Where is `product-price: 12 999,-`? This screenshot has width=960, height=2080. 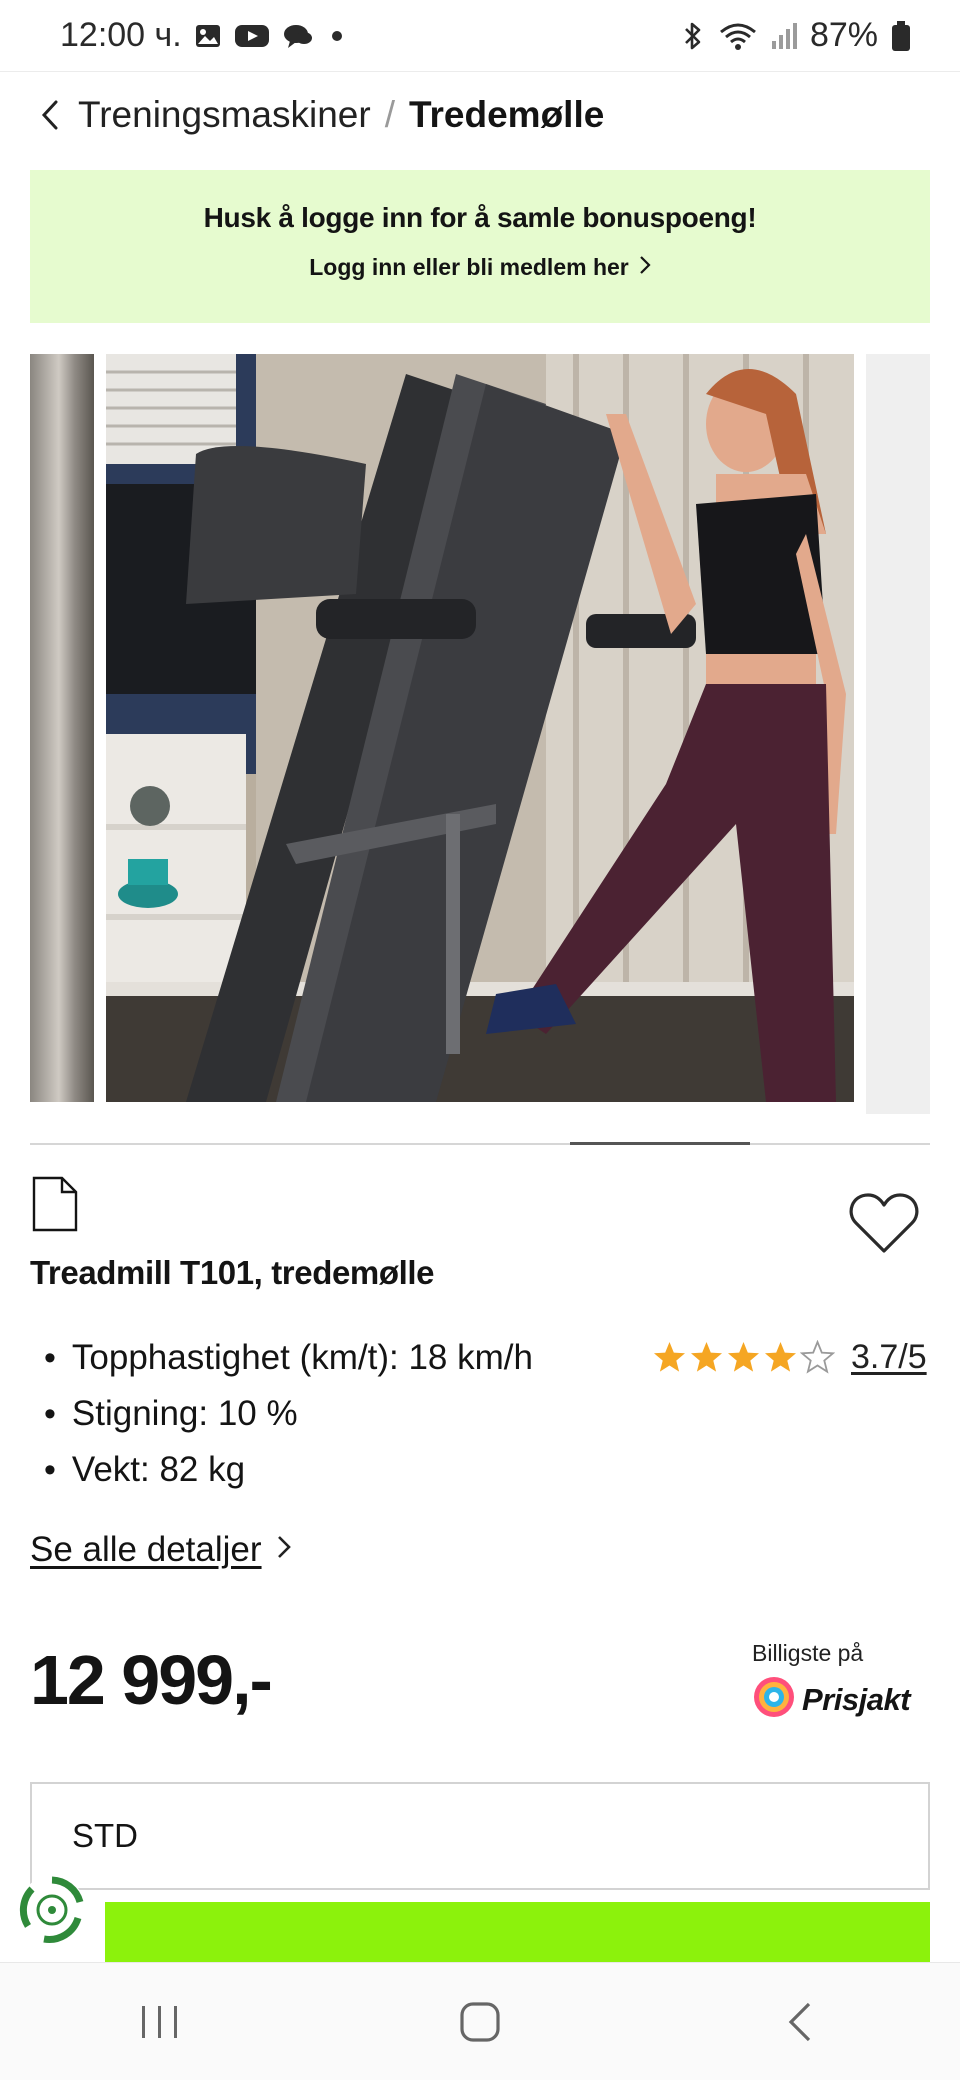
product-price: 12 999,- is located at coordinates (151, 1680).